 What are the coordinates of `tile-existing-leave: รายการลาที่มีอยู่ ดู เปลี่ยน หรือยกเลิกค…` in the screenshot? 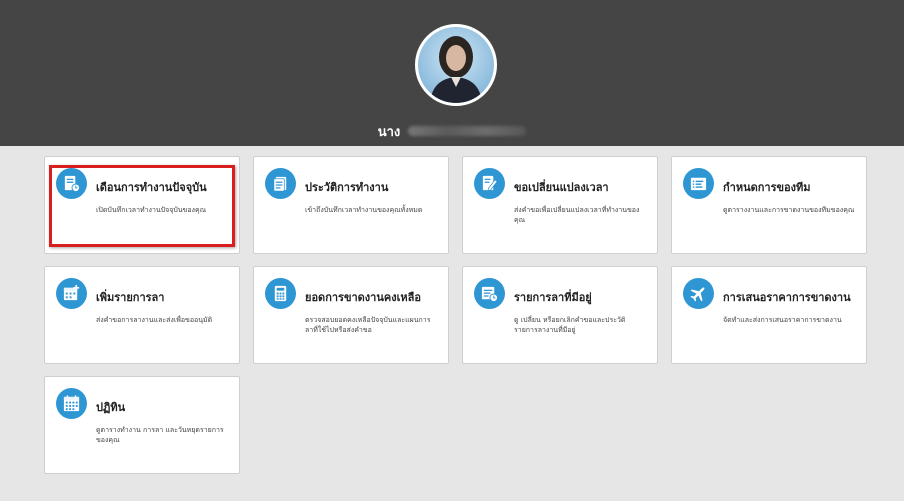 It's located at (560, 315).